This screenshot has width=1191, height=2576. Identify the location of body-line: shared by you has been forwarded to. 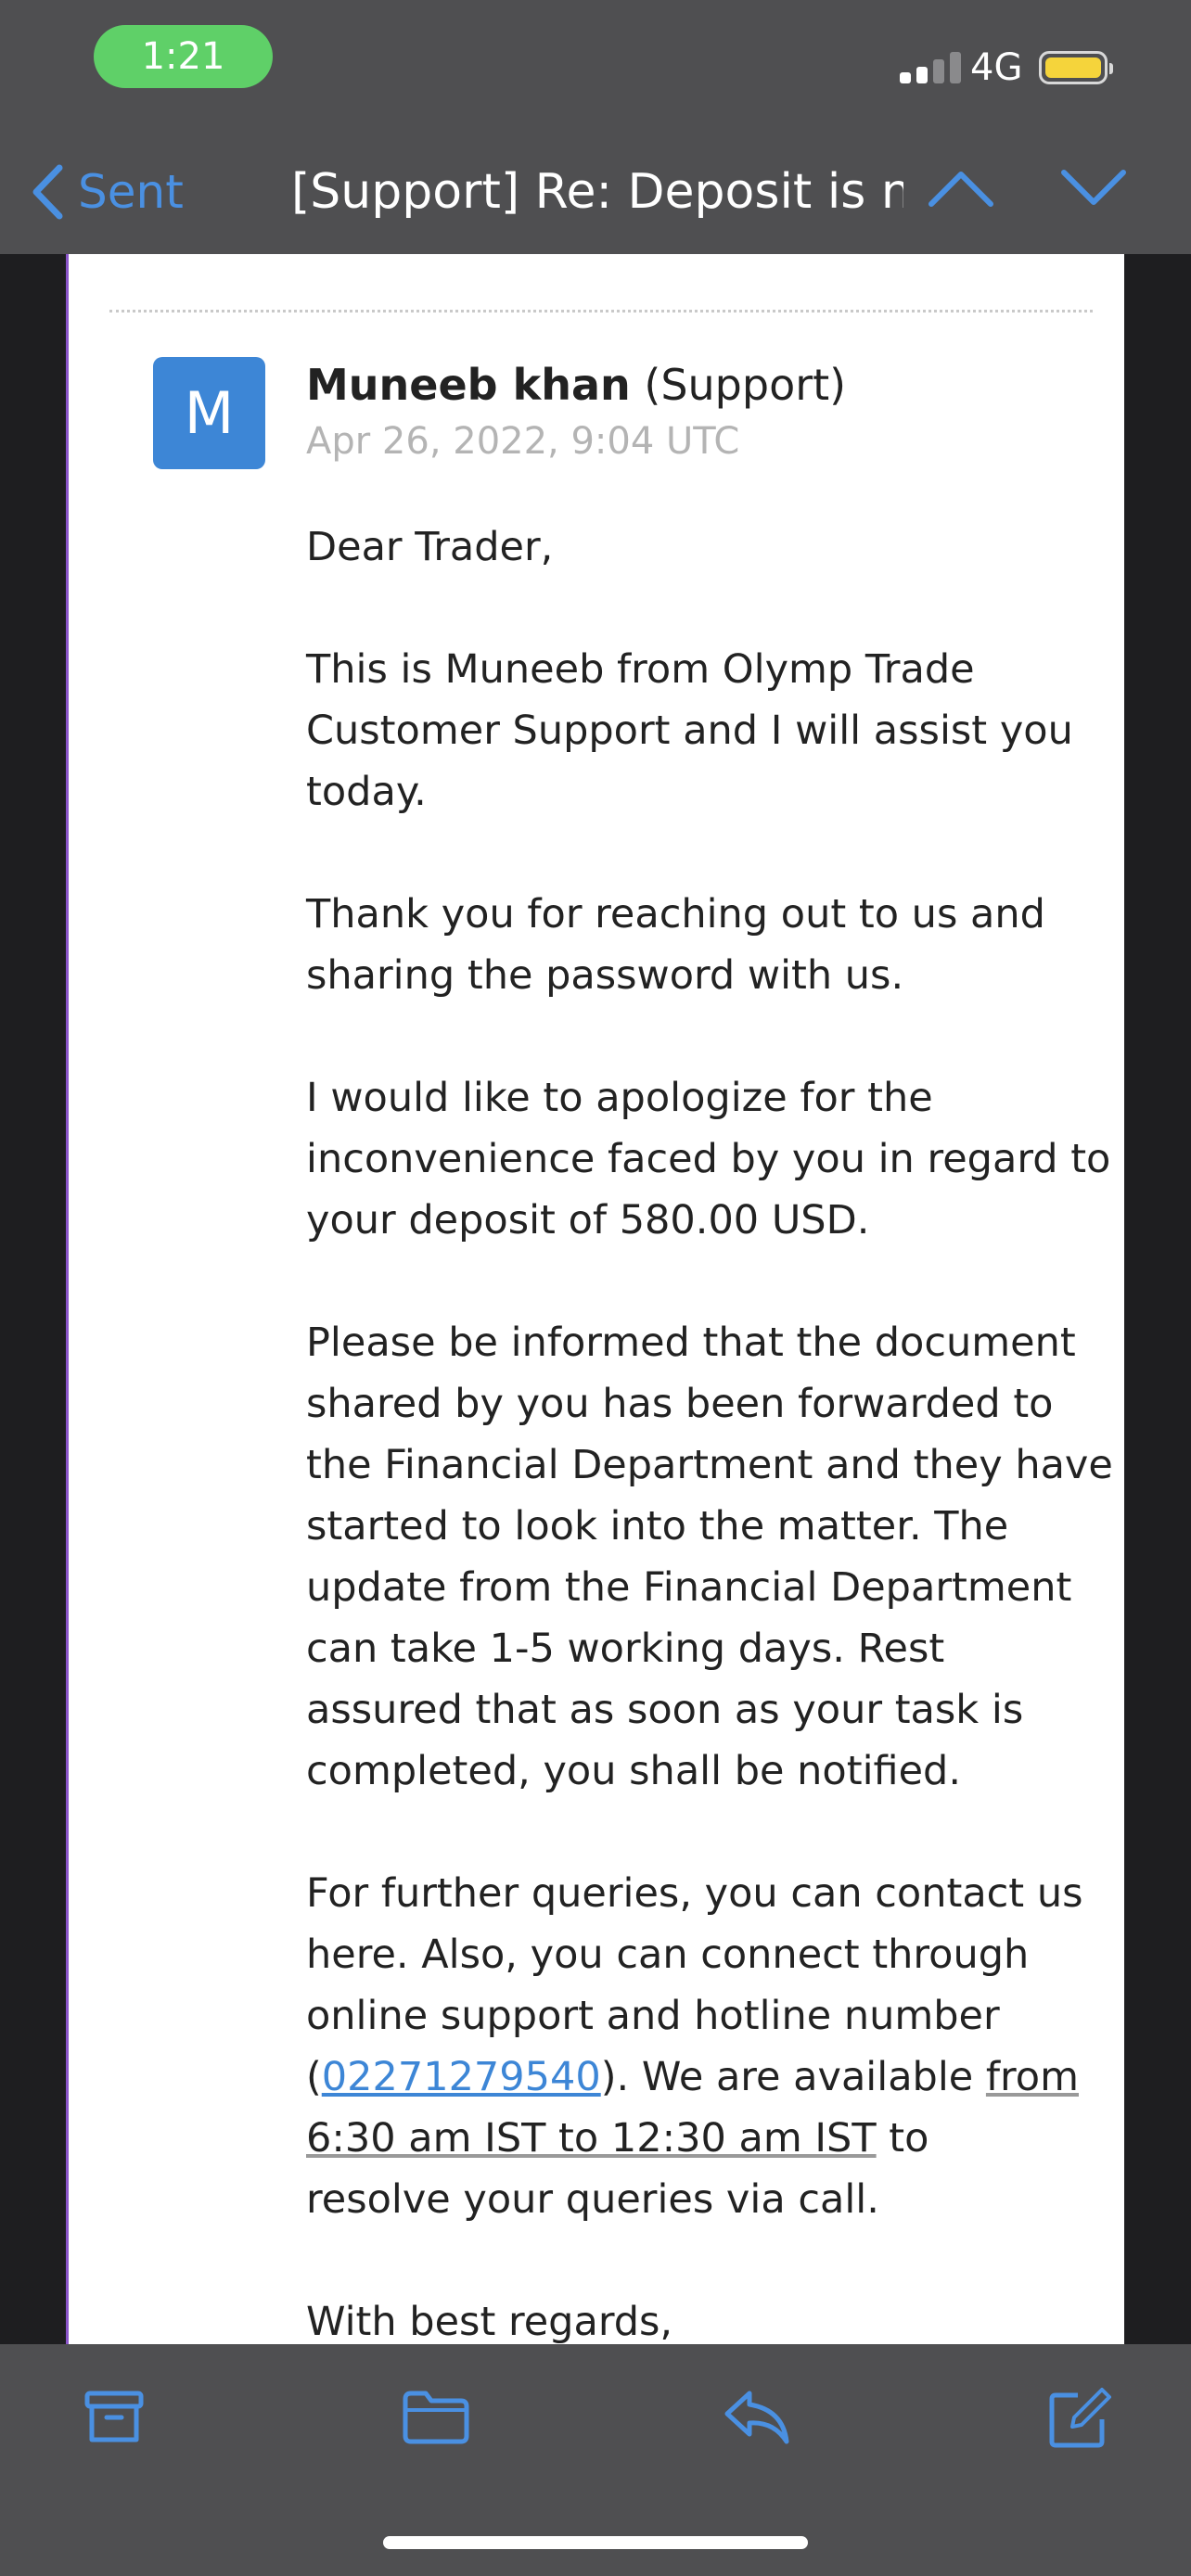
(680, 1404).